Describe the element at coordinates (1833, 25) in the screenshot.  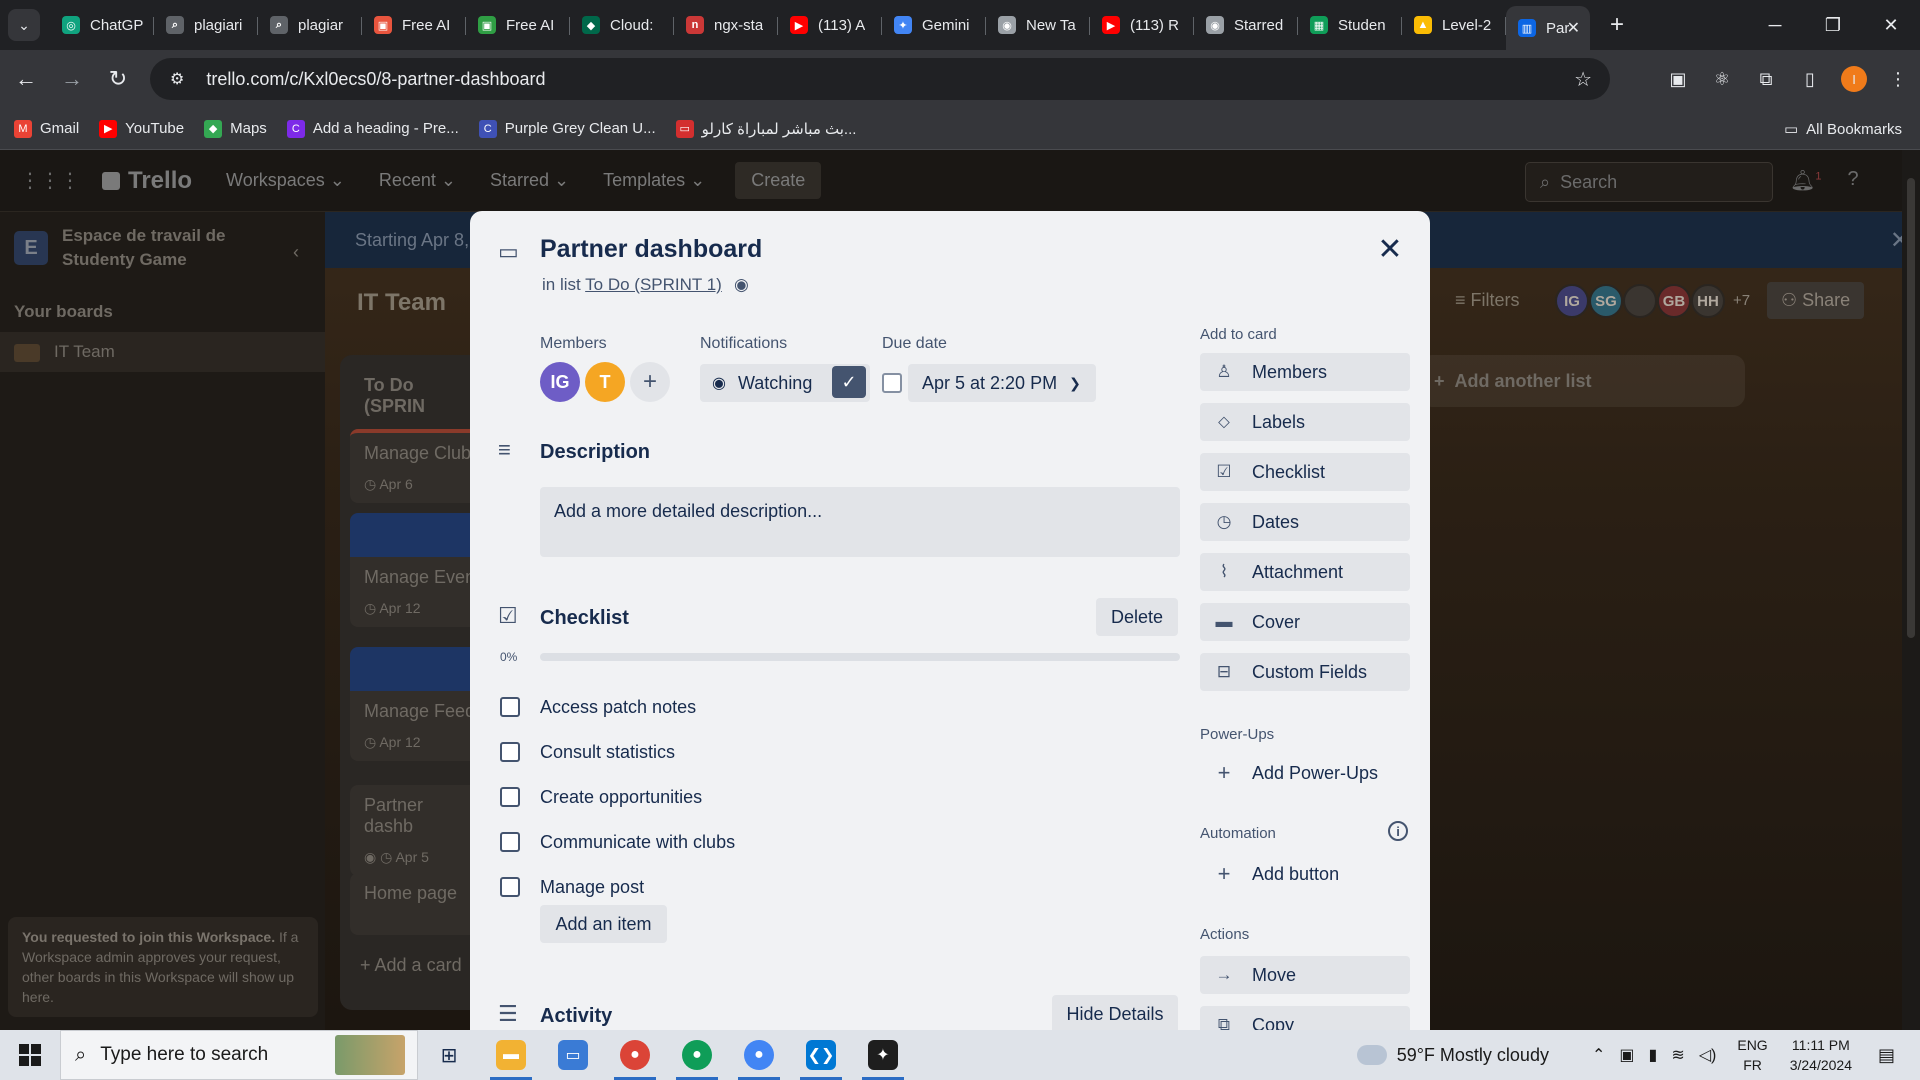
I see `restore-icon: ❐` at that location.